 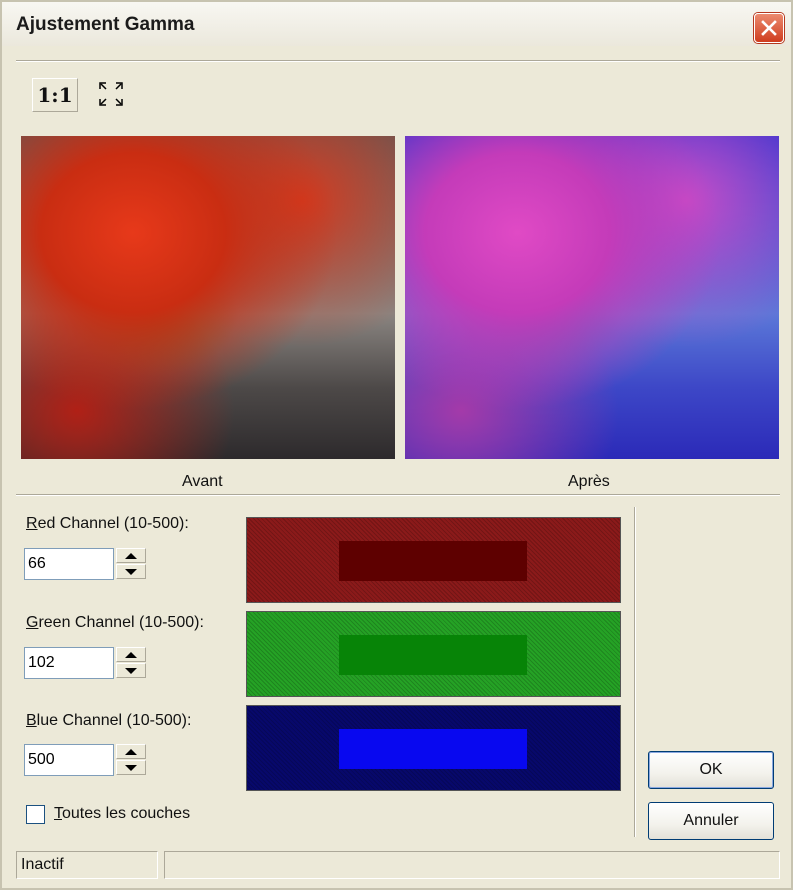 I want to click on zoom-fit-button, so click(x=111, y=94).